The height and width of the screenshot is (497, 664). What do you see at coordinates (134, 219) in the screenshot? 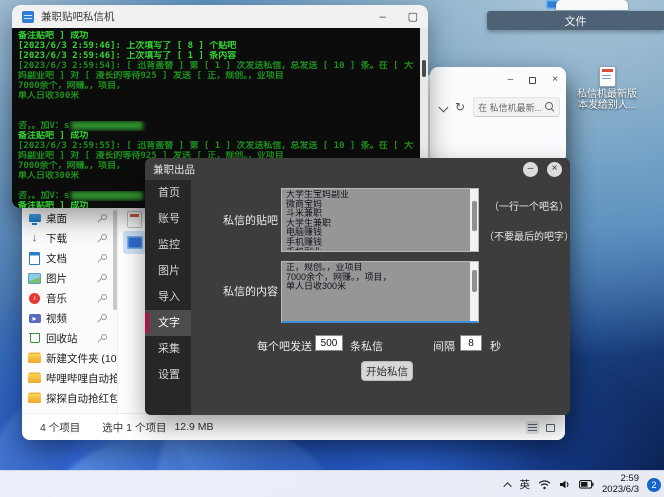
I see `file-item-text-file` at bounding box center [134, 219].